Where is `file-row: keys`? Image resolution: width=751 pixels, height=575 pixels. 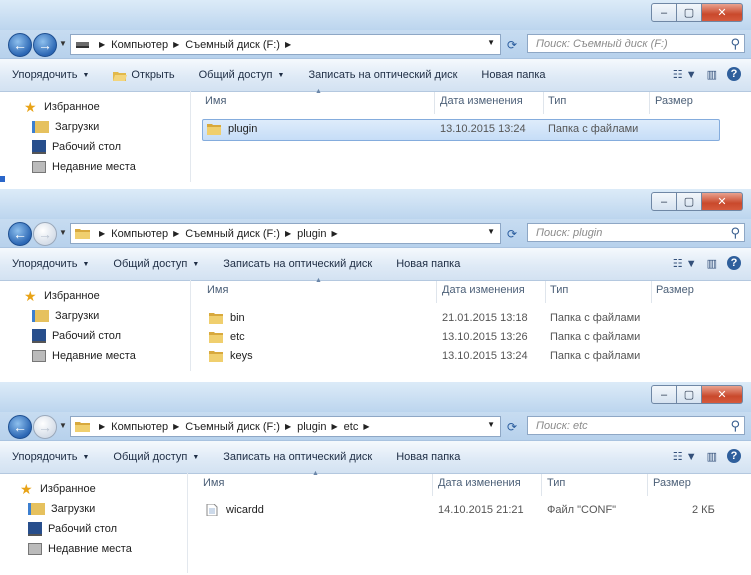
file-row: keys is located at coordinates (231, 356).